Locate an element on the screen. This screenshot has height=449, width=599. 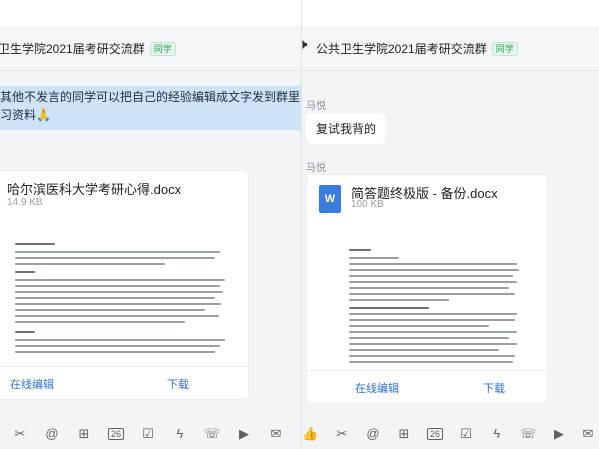
thumbs-up-icon: 👍 is located at coordinates (310, 434).